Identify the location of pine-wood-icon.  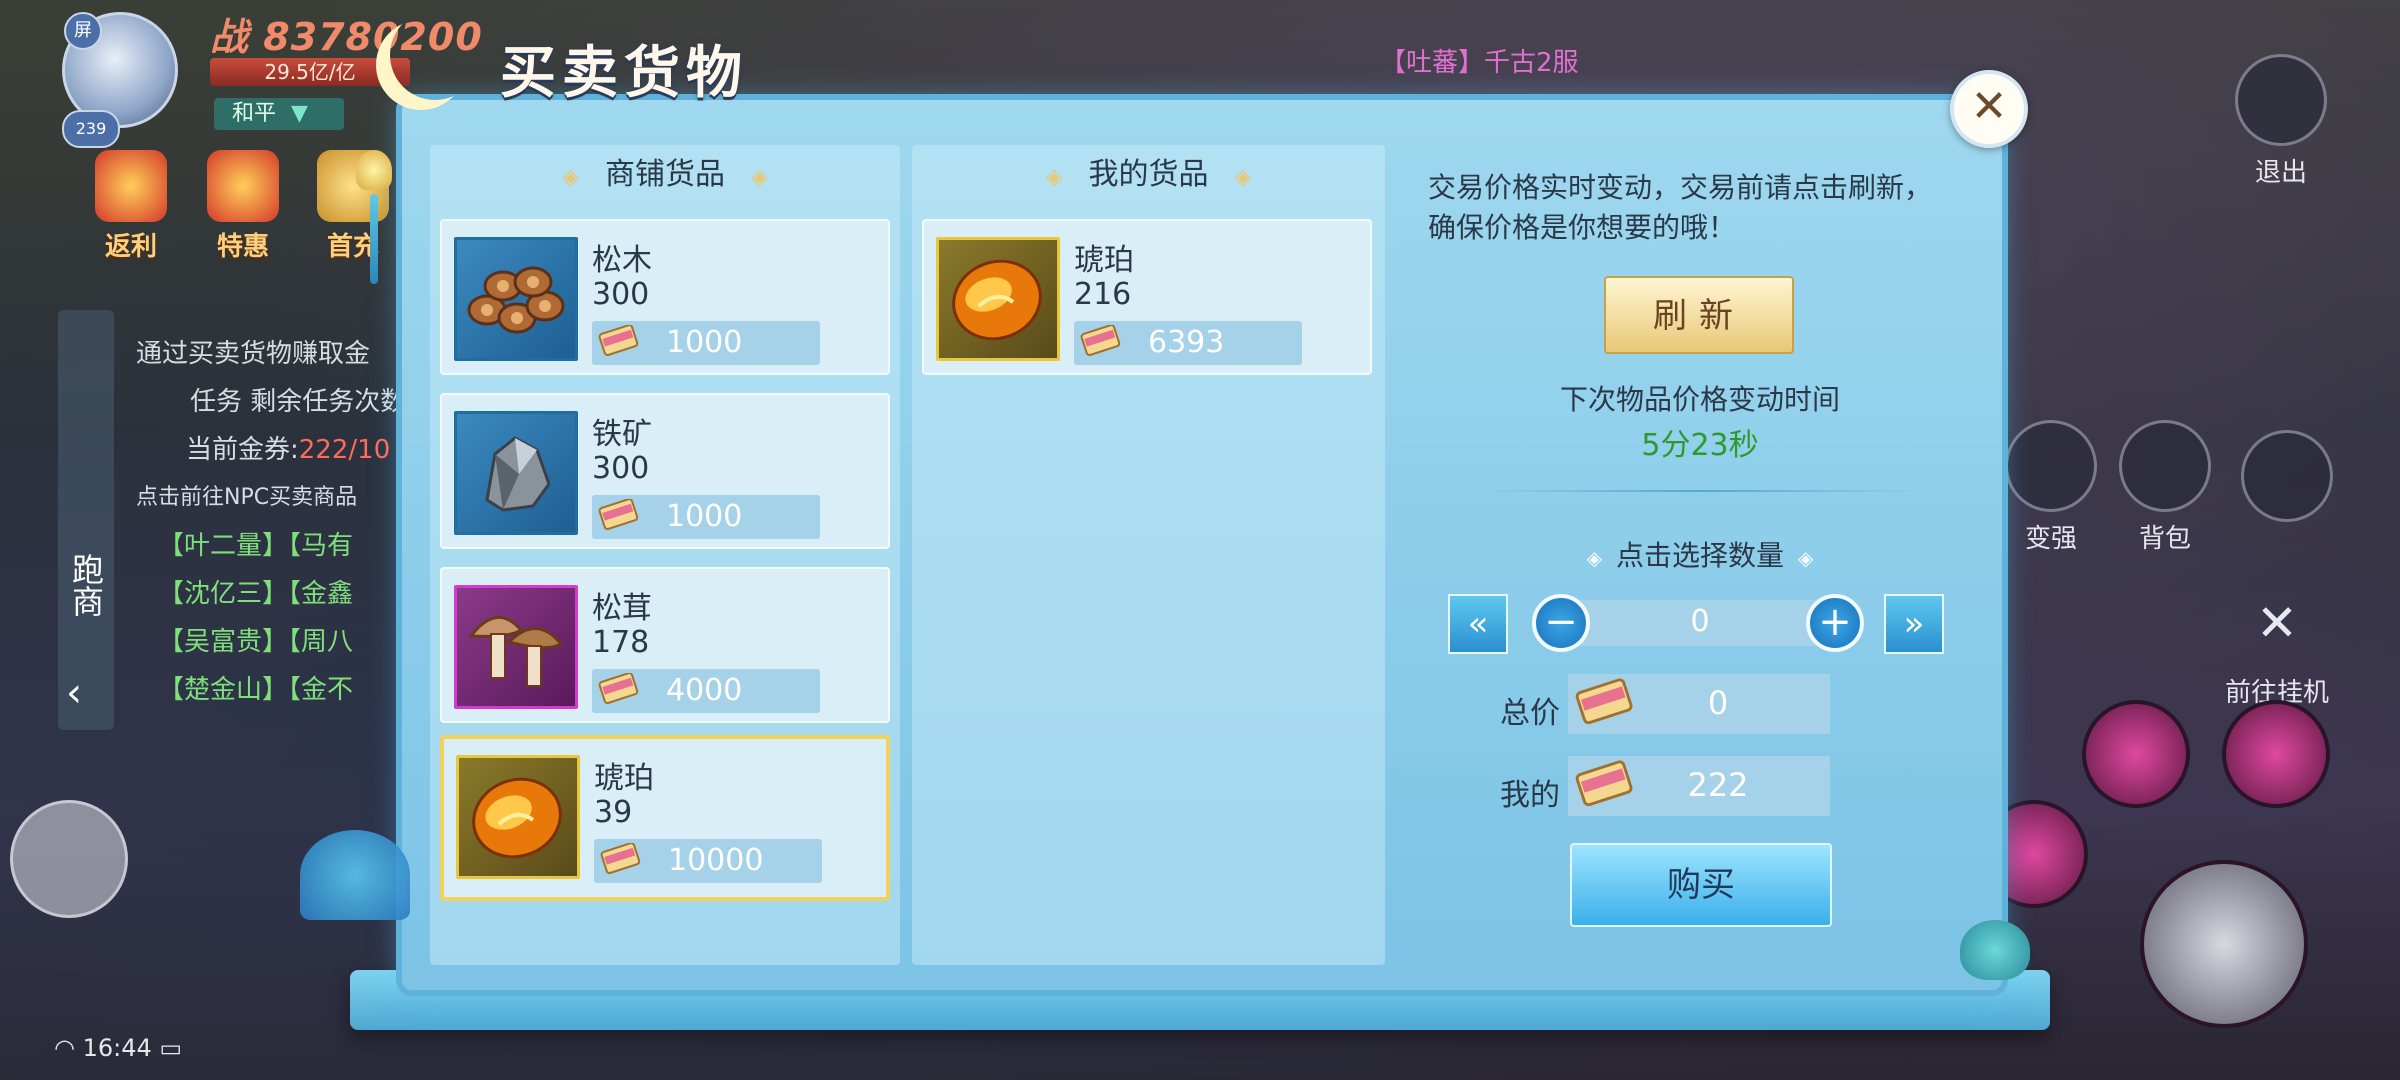
(516, 299).